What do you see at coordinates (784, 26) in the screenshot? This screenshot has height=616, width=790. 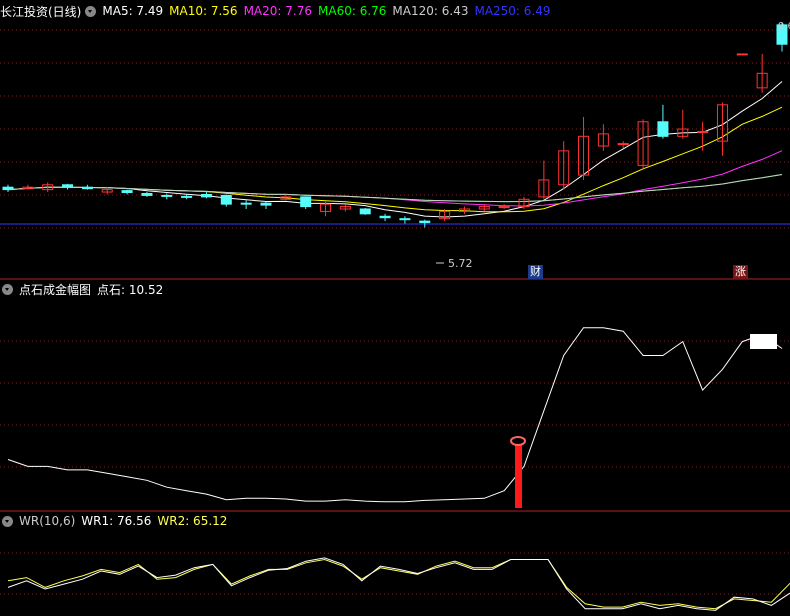 I see `high-price-label: 9.6` at bounding box center [784, 26].